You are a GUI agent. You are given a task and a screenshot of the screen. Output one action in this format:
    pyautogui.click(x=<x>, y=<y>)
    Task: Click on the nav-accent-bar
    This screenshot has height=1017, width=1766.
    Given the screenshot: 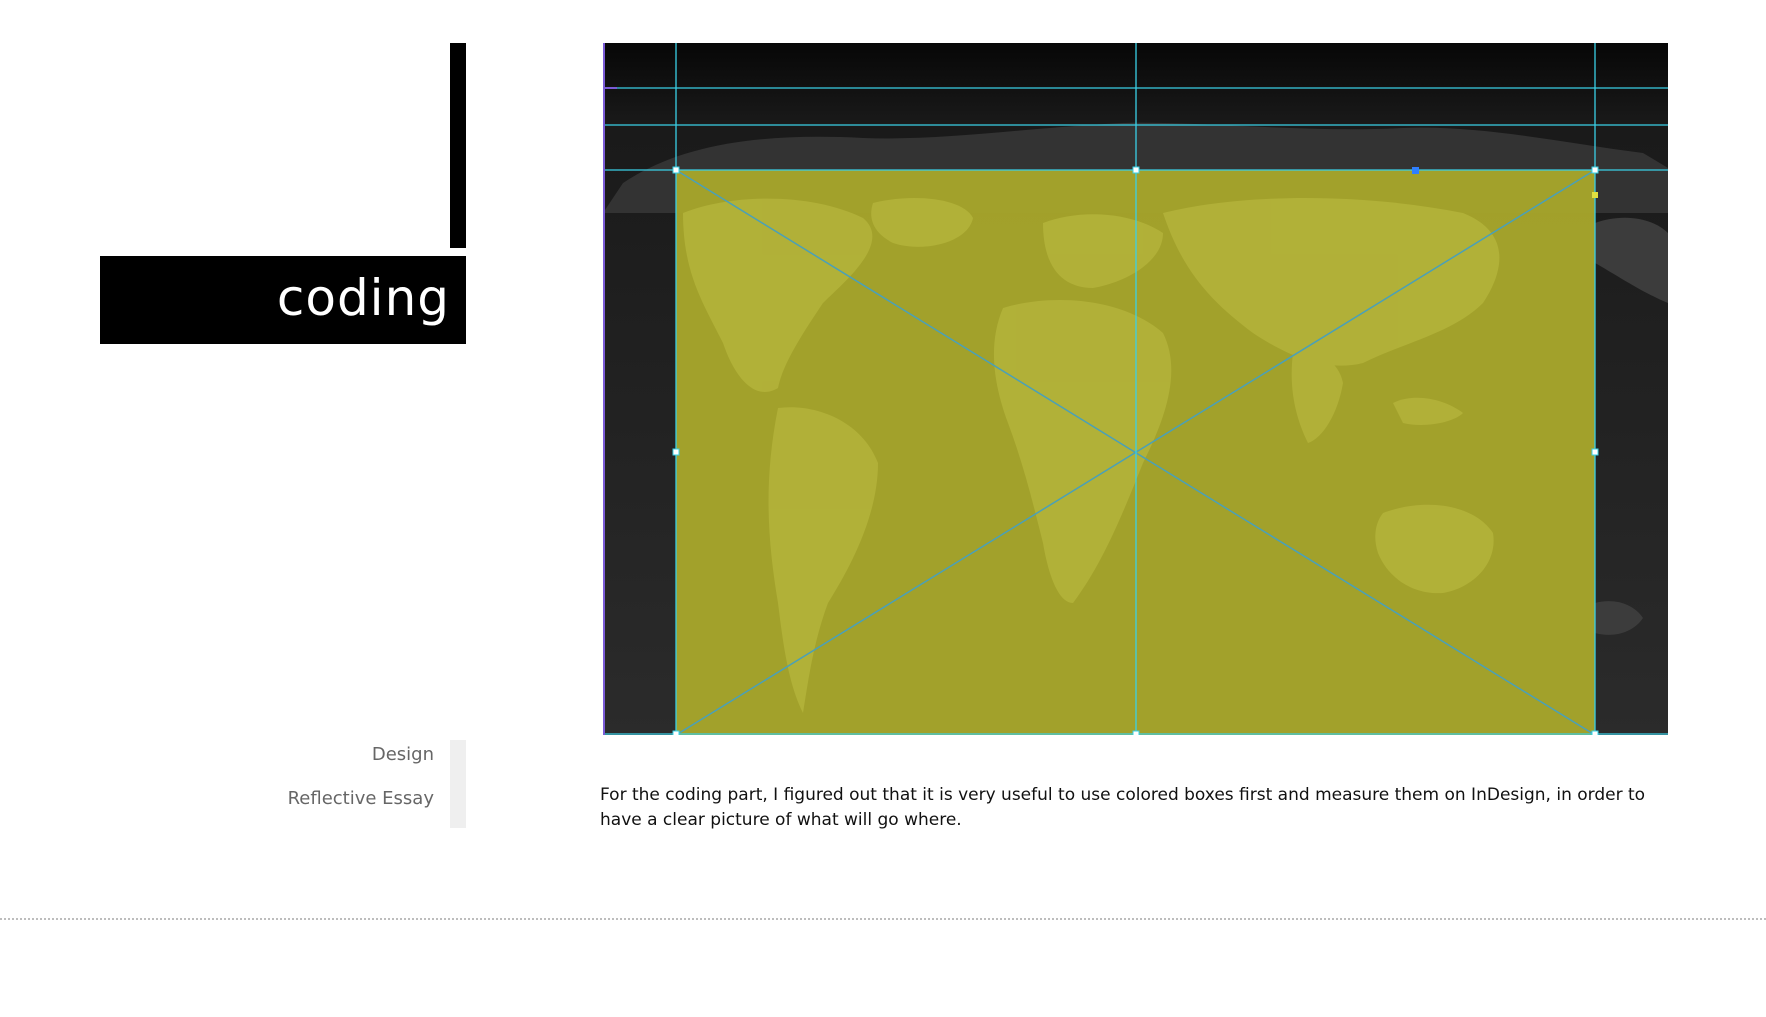 What is the action you would take?
    pyautogui.click(x=458, y=784)
    